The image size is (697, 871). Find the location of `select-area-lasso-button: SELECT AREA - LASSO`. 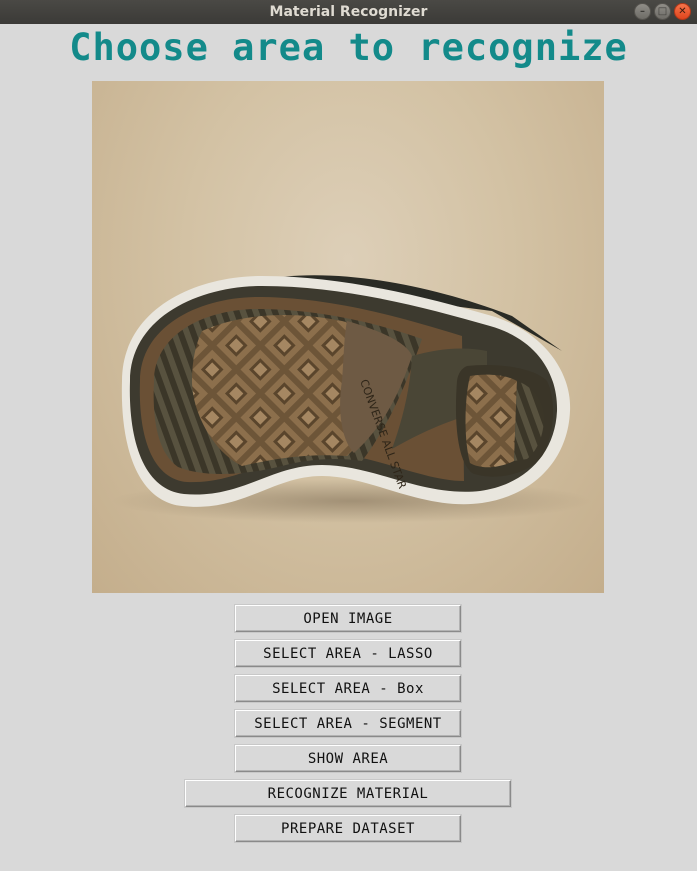

select-area-lasso-button: SELECT AREA - LASSO is located at coordinates (348, 653).